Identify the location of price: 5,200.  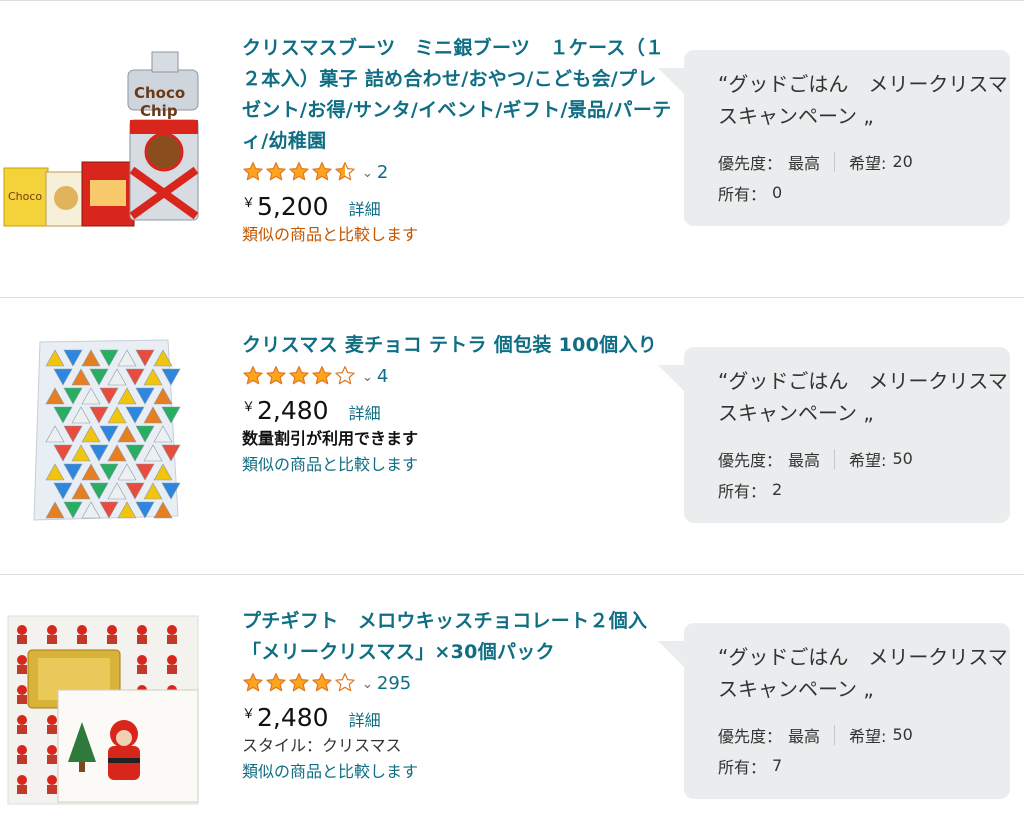
(293, 206).